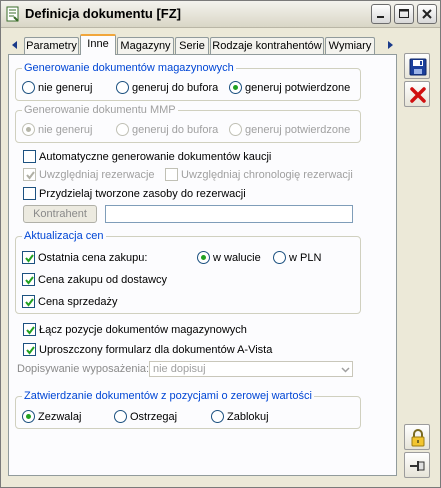  Describe the element at coordinates (251, 369) in the screenshot. I see `dopisywanie-select: nie dopisuj` at that location.